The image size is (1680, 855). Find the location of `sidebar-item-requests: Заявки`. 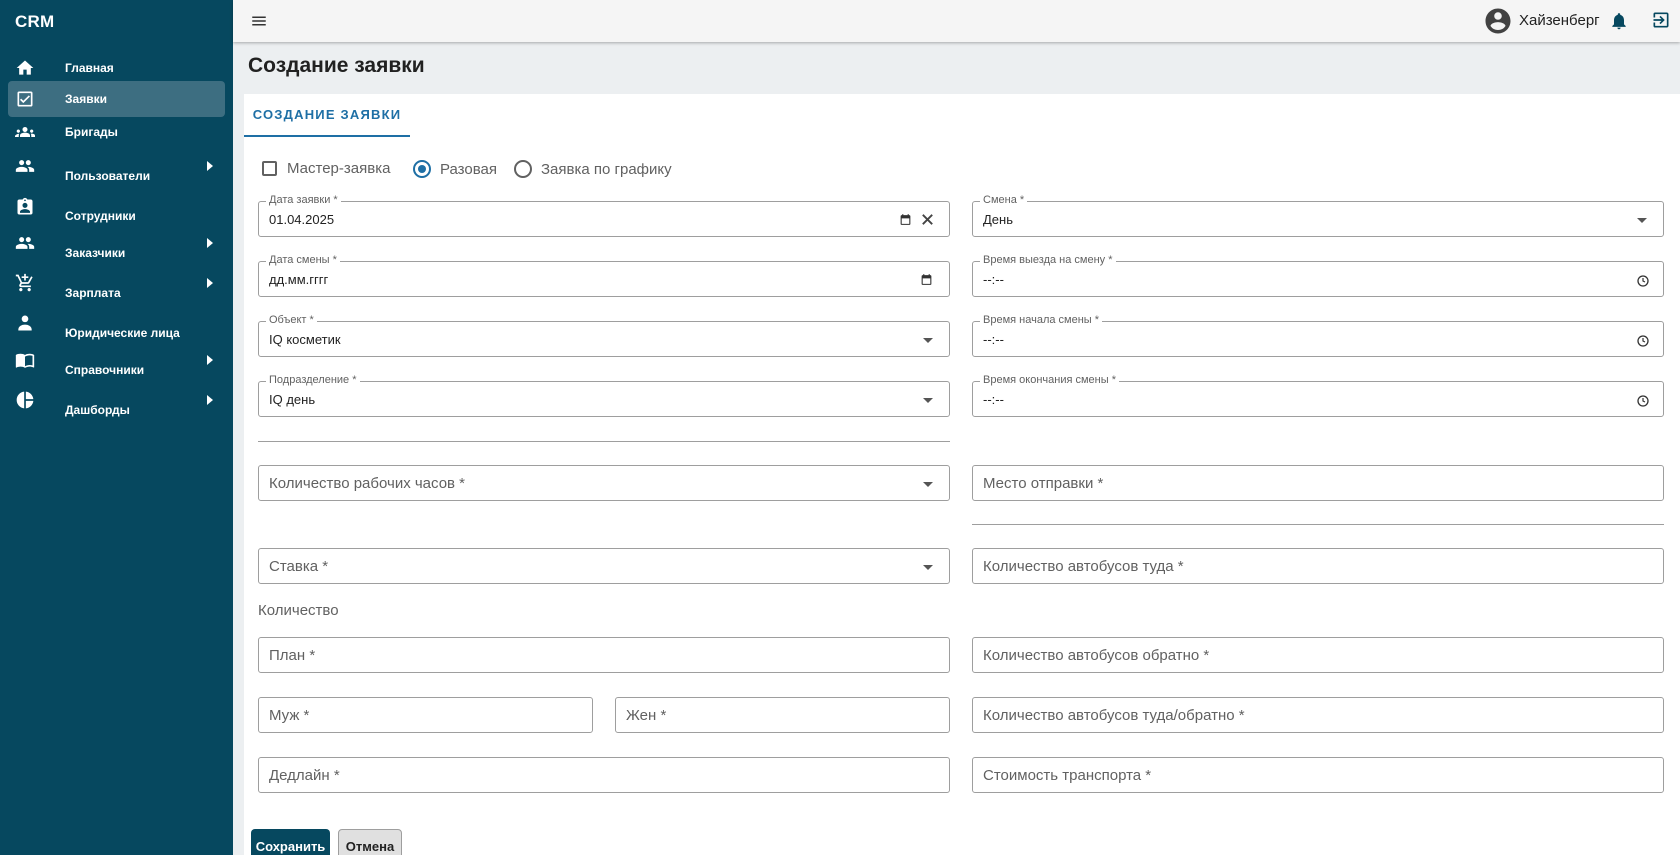

sidebar-item-requests: Заявки is located at coordinates (116, 99).